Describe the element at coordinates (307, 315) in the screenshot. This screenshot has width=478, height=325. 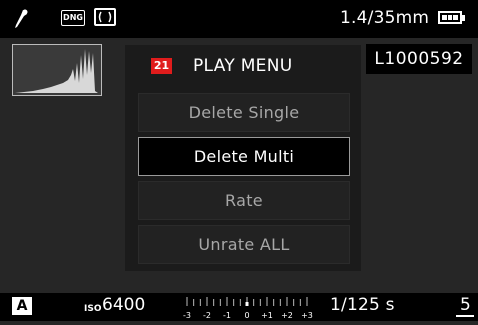
I see `ev-label: +3` at that location.